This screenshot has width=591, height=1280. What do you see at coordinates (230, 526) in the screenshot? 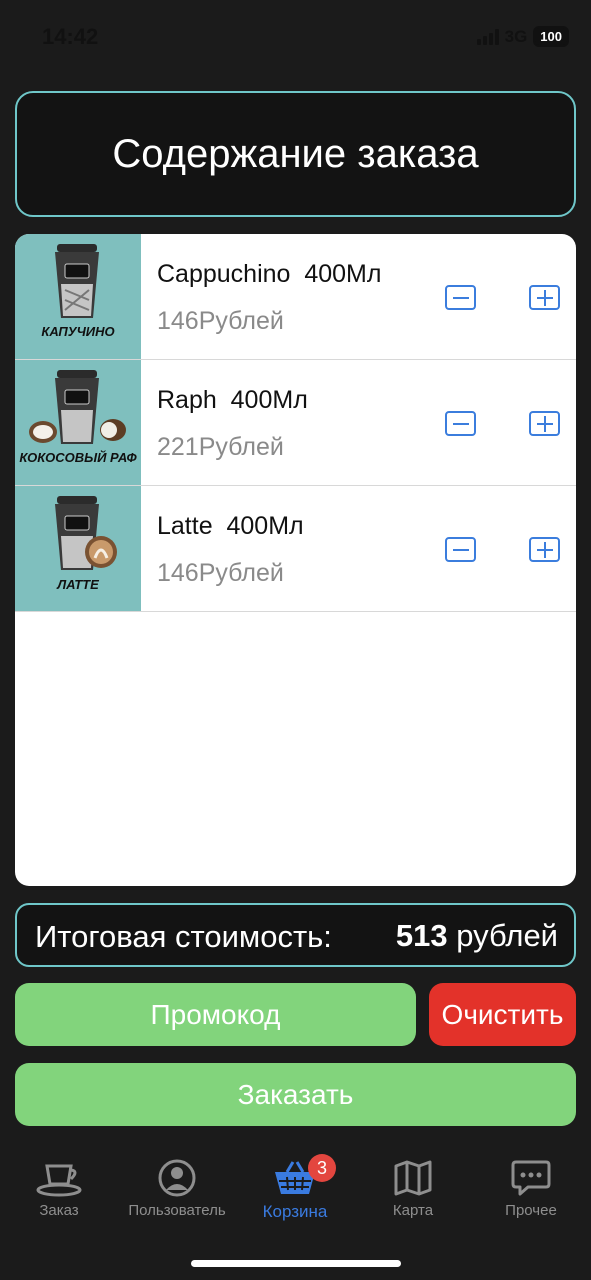
I see `item-name: Latte 400Мл` at bounding box center [230, 526].